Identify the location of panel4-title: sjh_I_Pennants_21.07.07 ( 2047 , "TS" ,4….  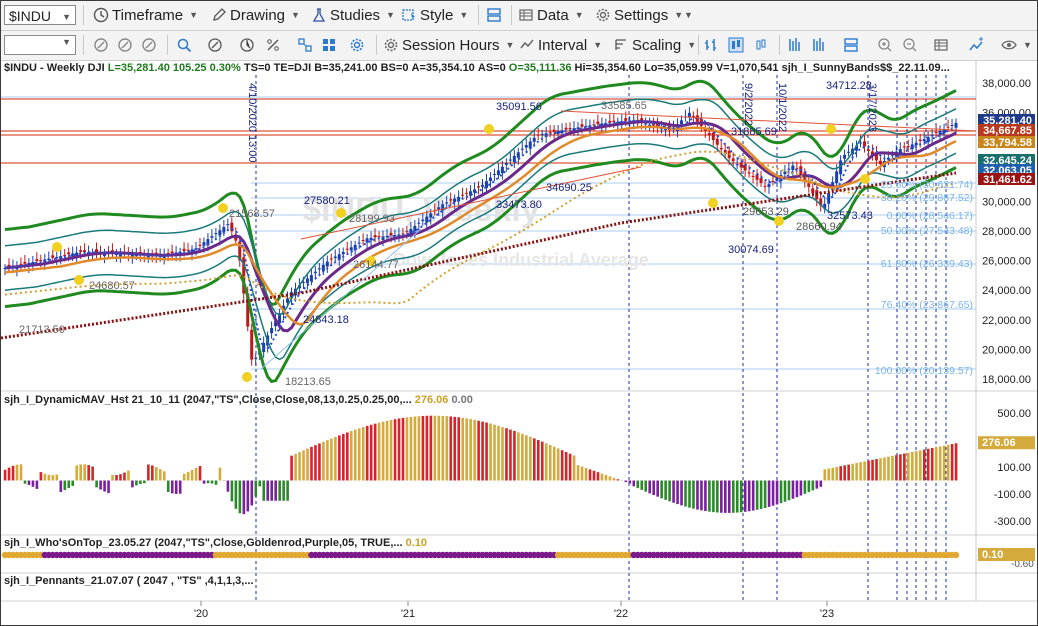
(129, 581).